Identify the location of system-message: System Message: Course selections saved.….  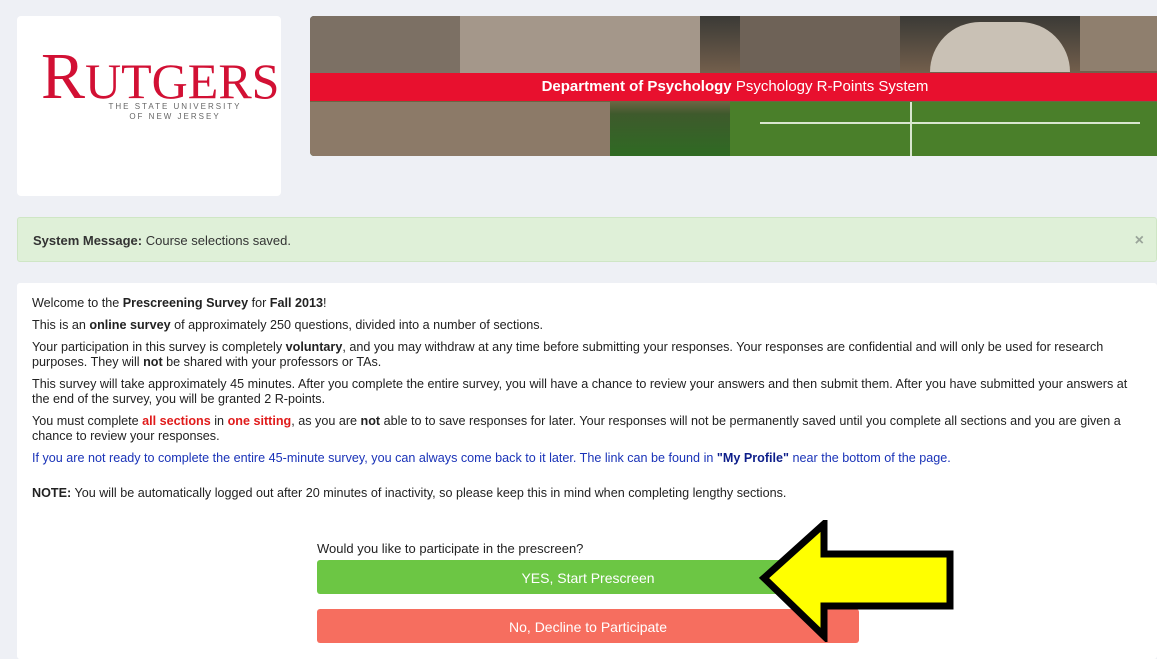
(587, 239).